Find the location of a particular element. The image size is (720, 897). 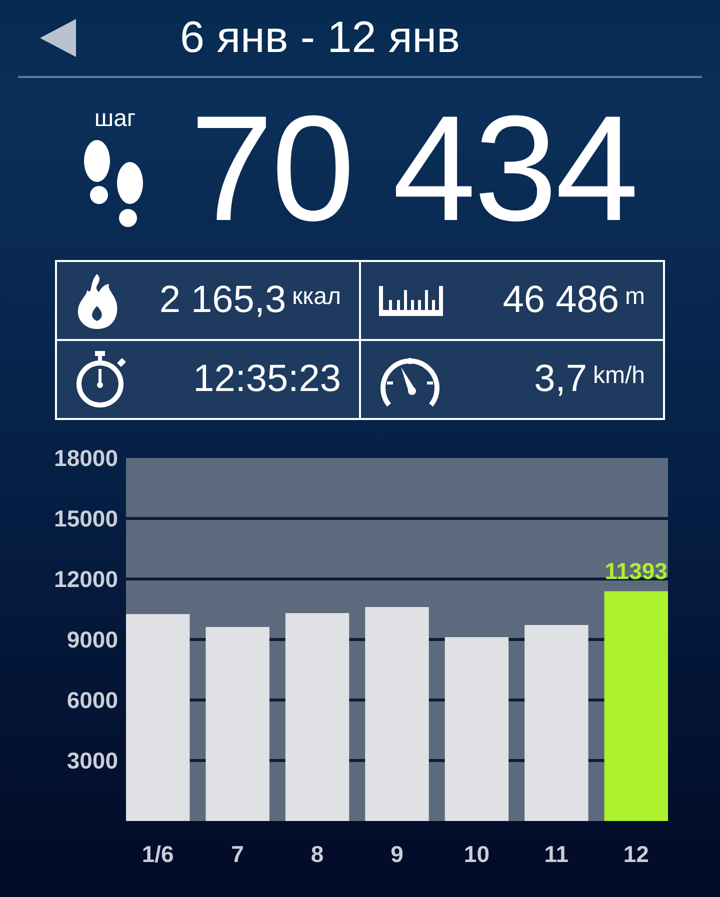

stat-unit: m is located at coordinates (635, 297).